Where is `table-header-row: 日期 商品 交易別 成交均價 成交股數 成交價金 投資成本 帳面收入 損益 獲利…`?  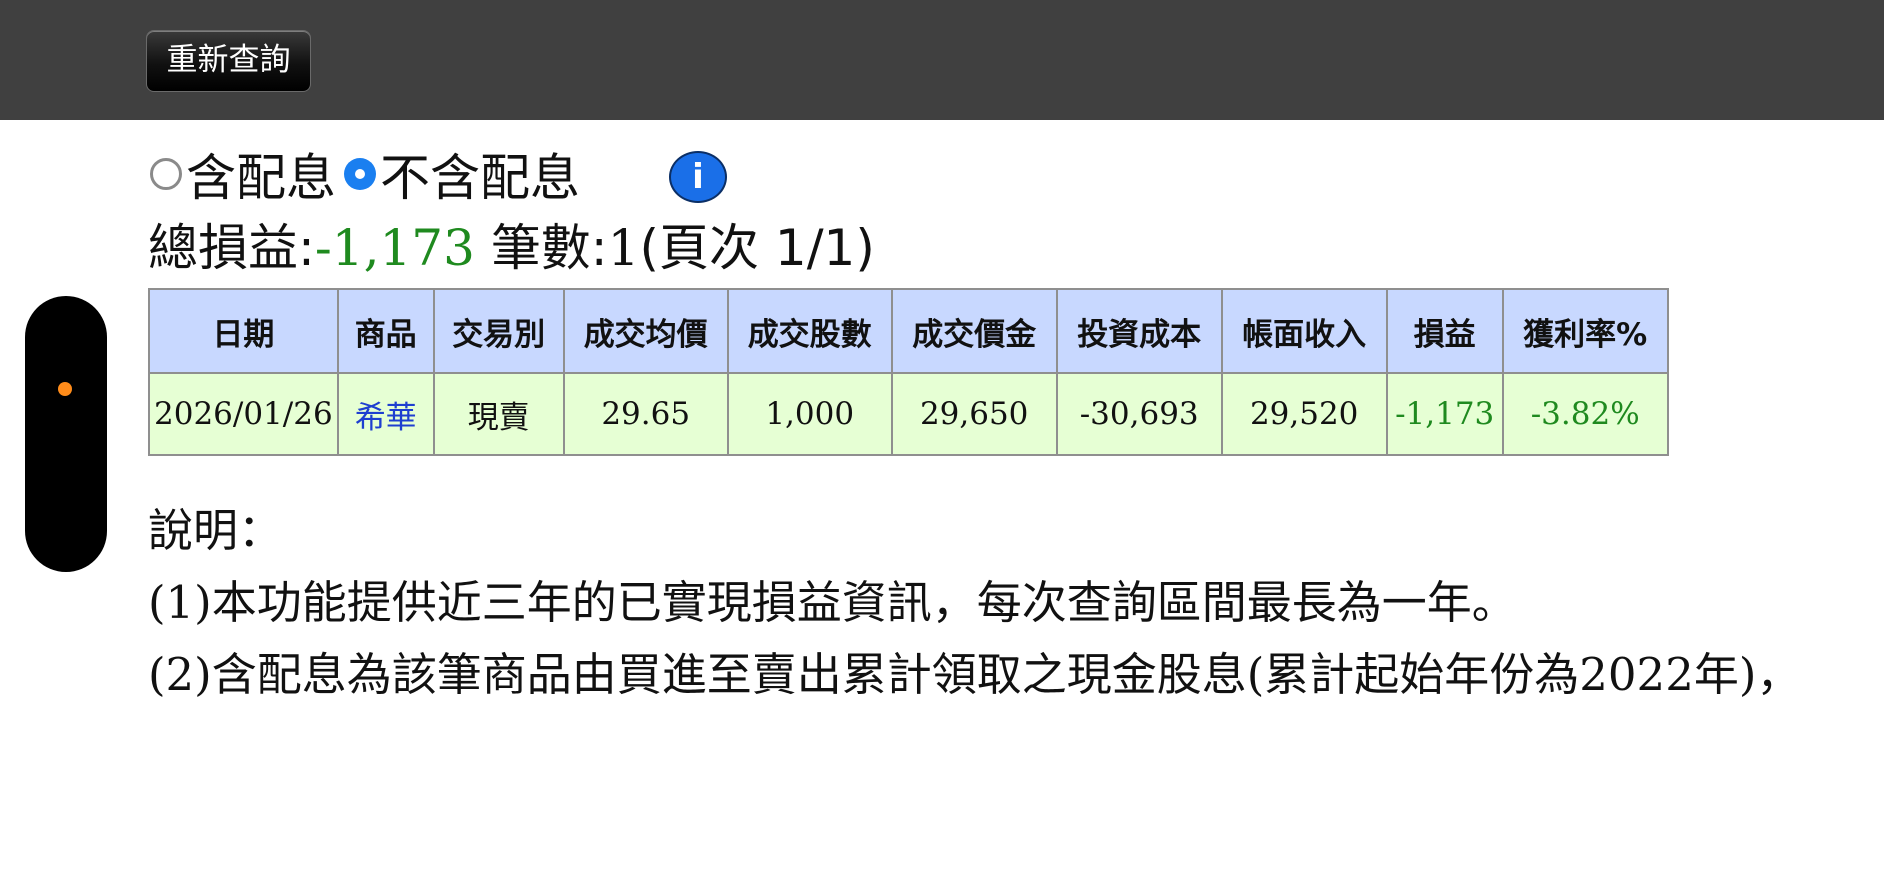
table-header-row: 日期 商品 交易別 成交均價 成交股數 成交價金 投資成本 帳面收入 損益 獲利… is located at coordinates (908, 331).